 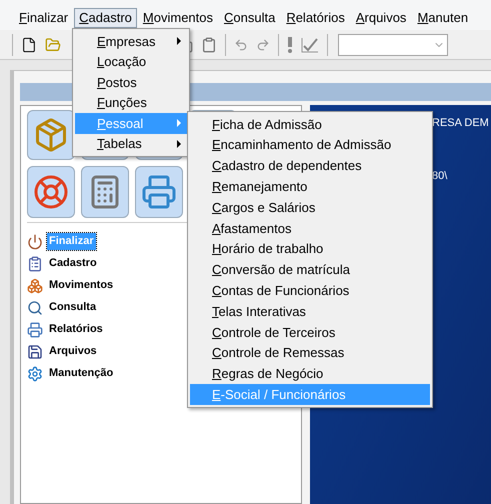 What do you see at coordinates (76, 329) in the screenshot?
I see `nav-item: Relatórios` at bounding box center [76, 329].